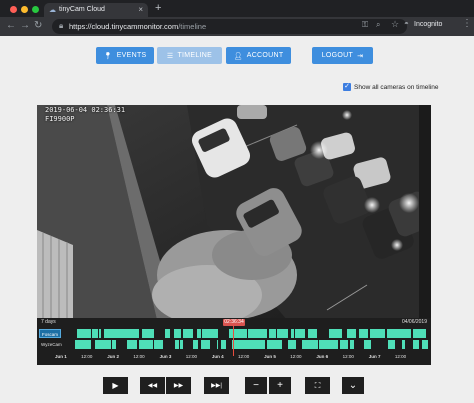 Image resolution: width=474 pixels, height=403 pixels. Describe the element at coordinates (61, 26) in the screenshot. I see `lock-icon: 🔒︎` at that location.